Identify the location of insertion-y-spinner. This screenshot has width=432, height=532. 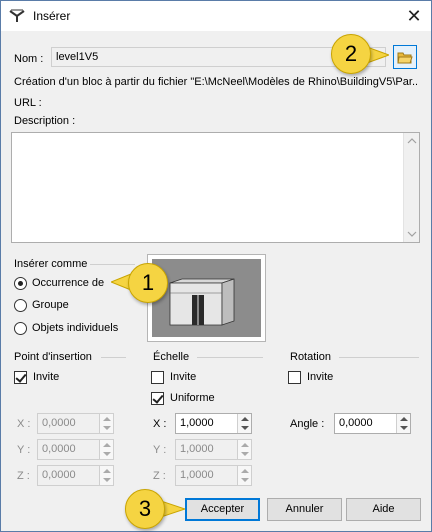
(106, 449).